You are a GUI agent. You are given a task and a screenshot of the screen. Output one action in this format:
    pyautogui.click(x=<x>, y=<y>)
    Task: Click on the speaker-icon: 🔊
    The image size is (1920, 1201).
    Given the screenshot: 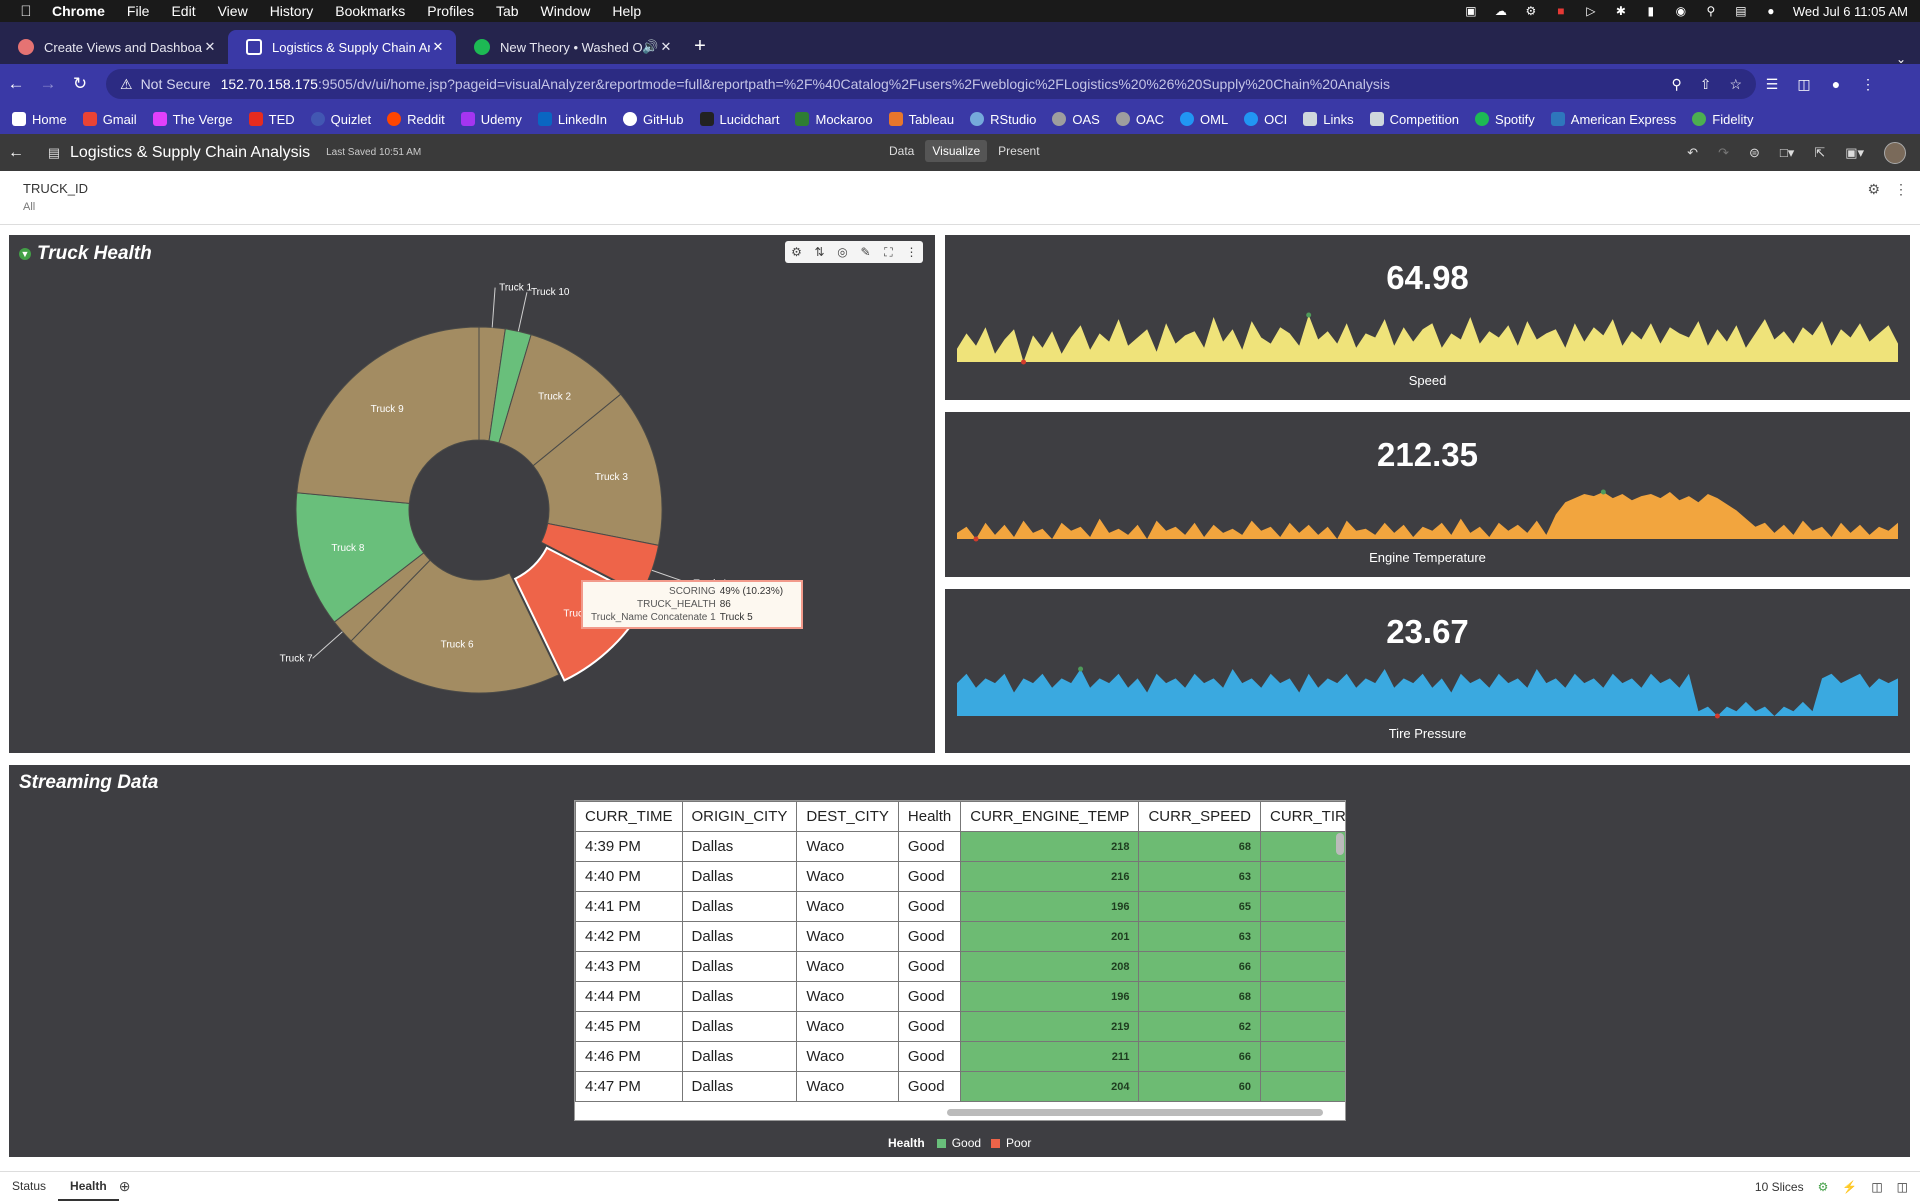 What is the action you would take?
    pyautogui.click(x=650, y=47)
    